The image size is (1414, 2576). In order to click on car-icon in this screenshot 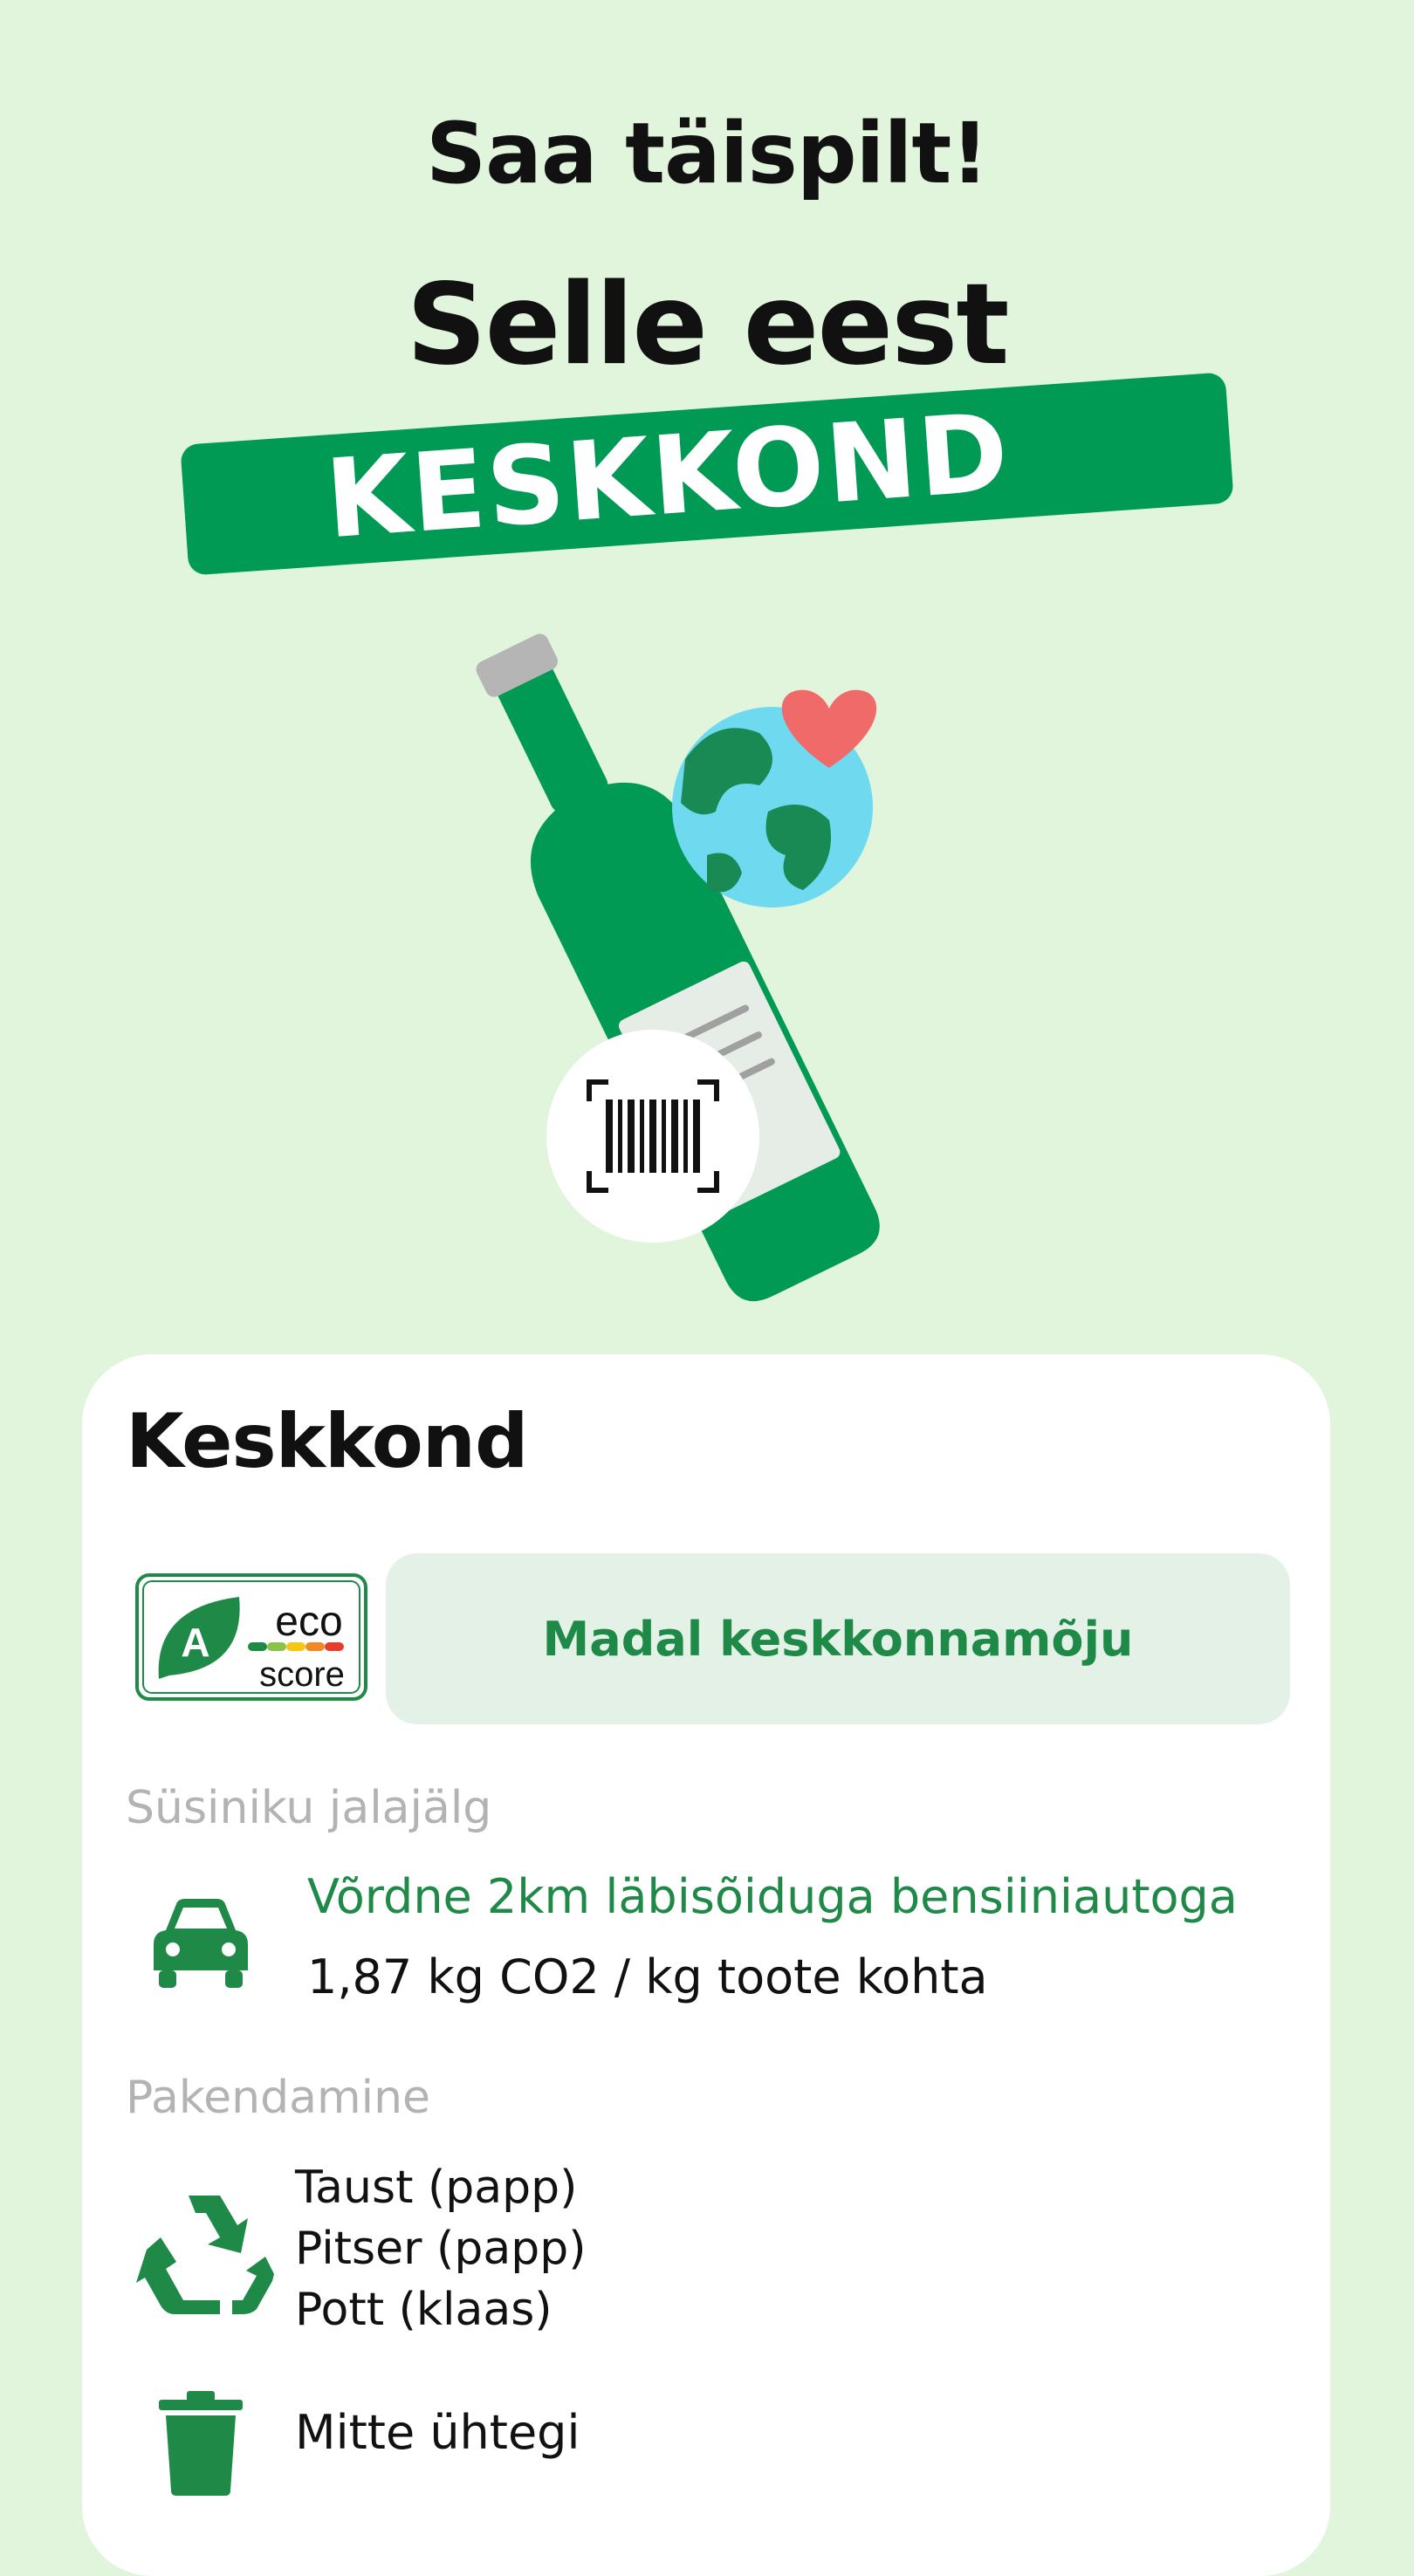, I will do `click(201, 1943)`.